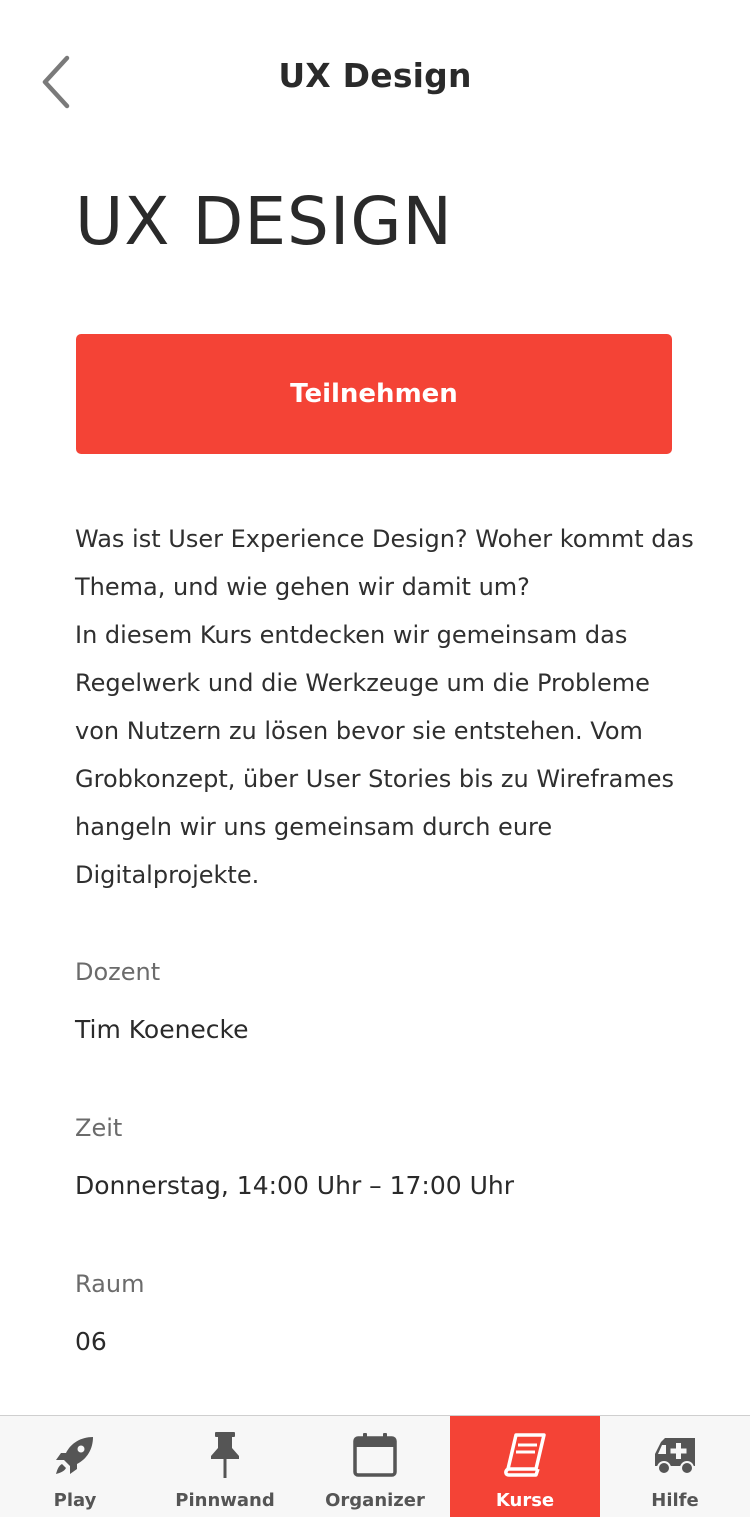 This screenshot has height=1517, width=750. Describe the element at coordinates (375, 1455) in the screenshot. I see `calendar-icon` at that location.